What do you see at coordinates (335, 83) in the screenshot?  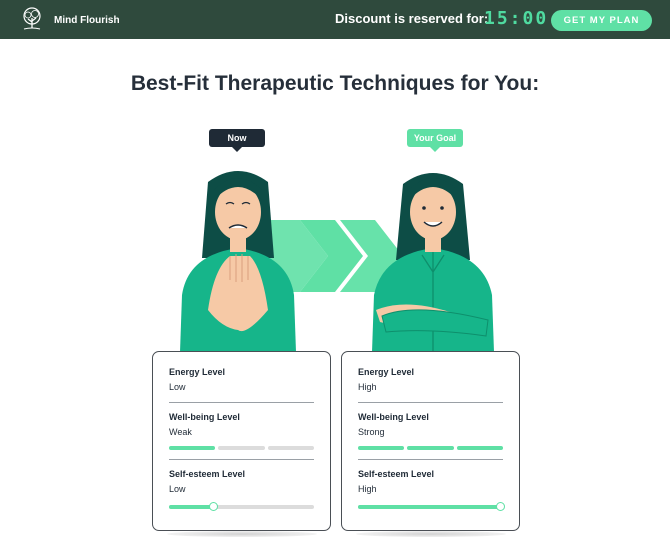 I see `page-title: Best-Fit Therapeutic Techniques for You:` at bounding box center [335, 83].